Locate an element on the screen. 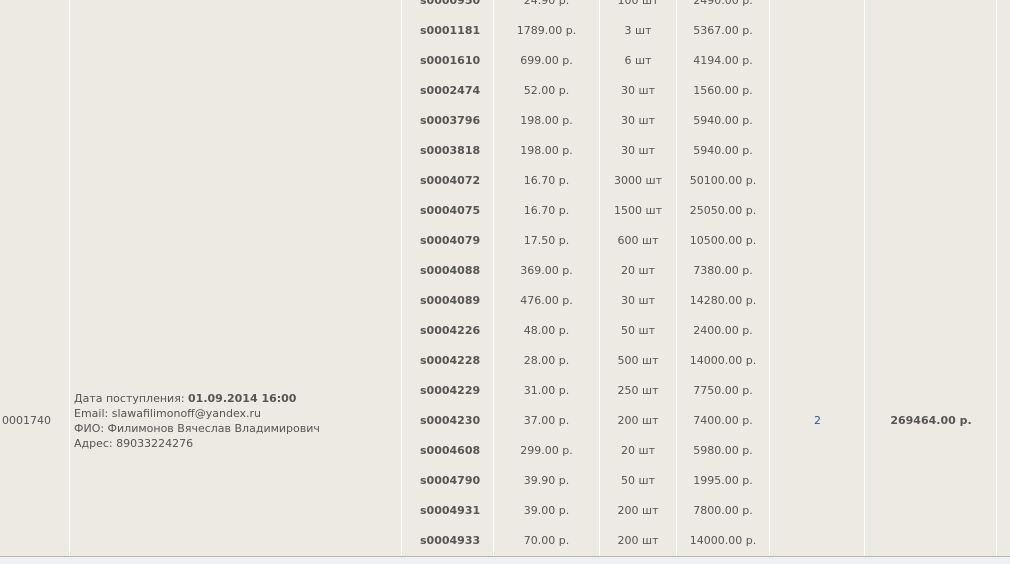 The image size is (1010, 564). item-sum: 10500.00 р. is located at coordinates (723, 240).